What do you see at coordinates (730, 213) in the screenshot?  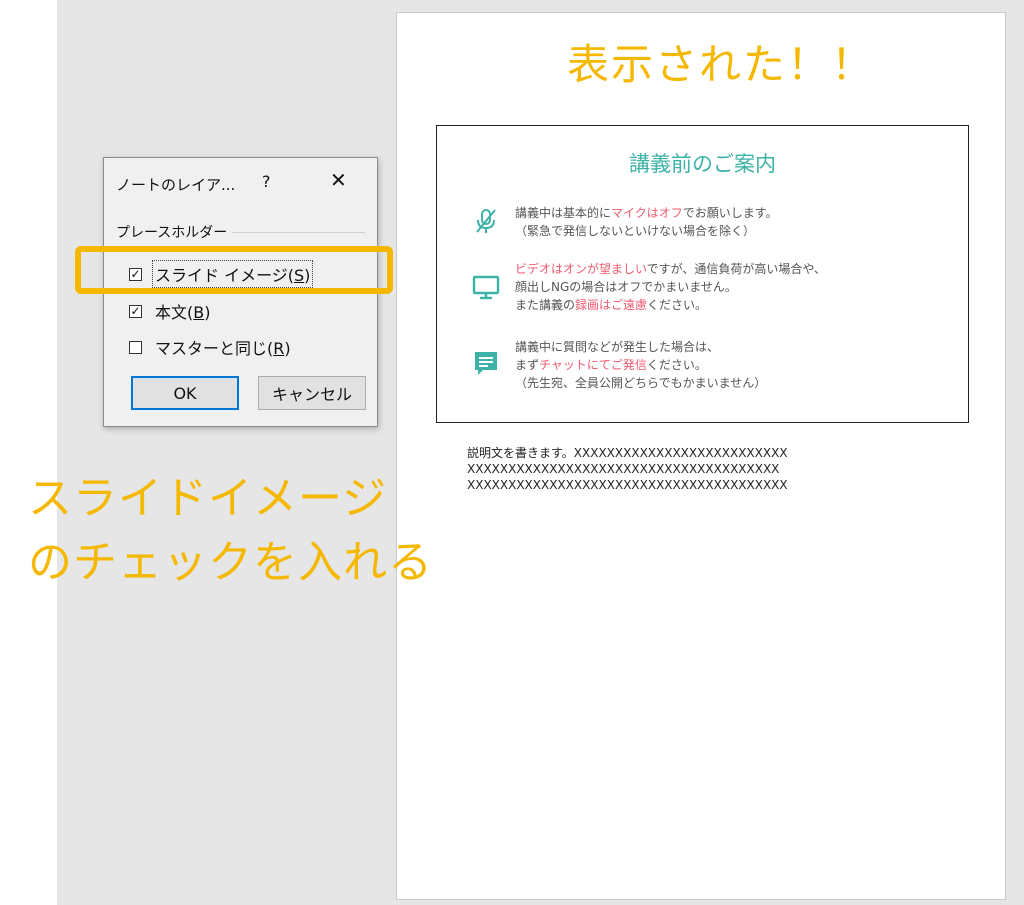 I see `text-segment: でお願いします。` at bounding box center [730, 213].